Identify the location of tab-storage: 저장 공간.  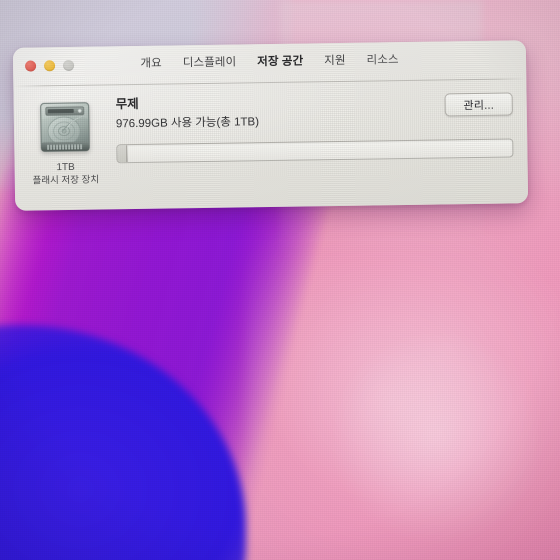
(280, 62).